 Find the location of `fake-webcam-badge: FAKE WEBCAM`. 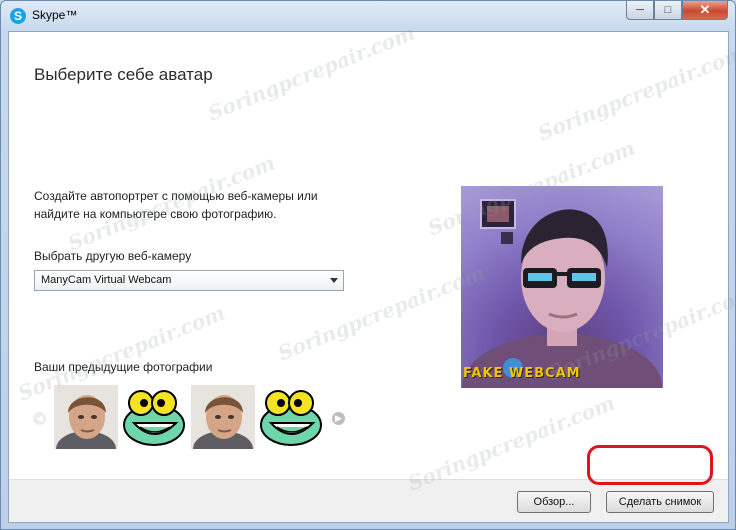

fake-webcam-badge: FAKE WEBCAM is located at coordinates (522, 373).